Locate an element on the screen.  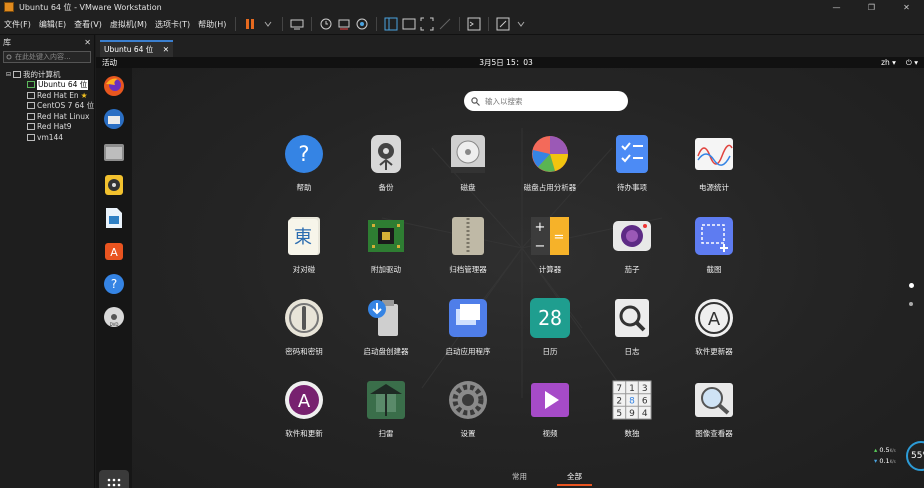
app-power-stats: 电源统计 is located at coordinates (714, 163).